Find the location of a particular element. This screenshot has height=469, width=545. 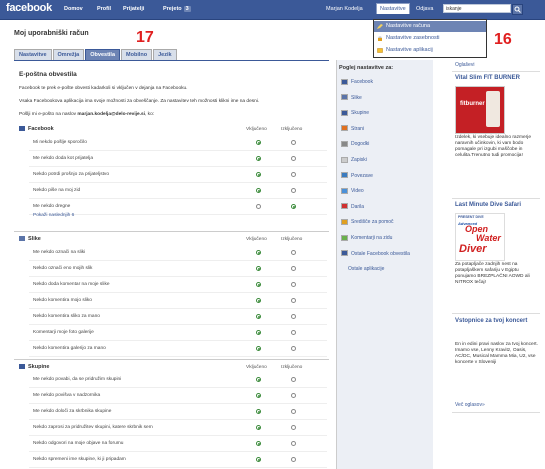

show-more-link: Pokaži naslednjih 6 is located at coordinates (53, 215).